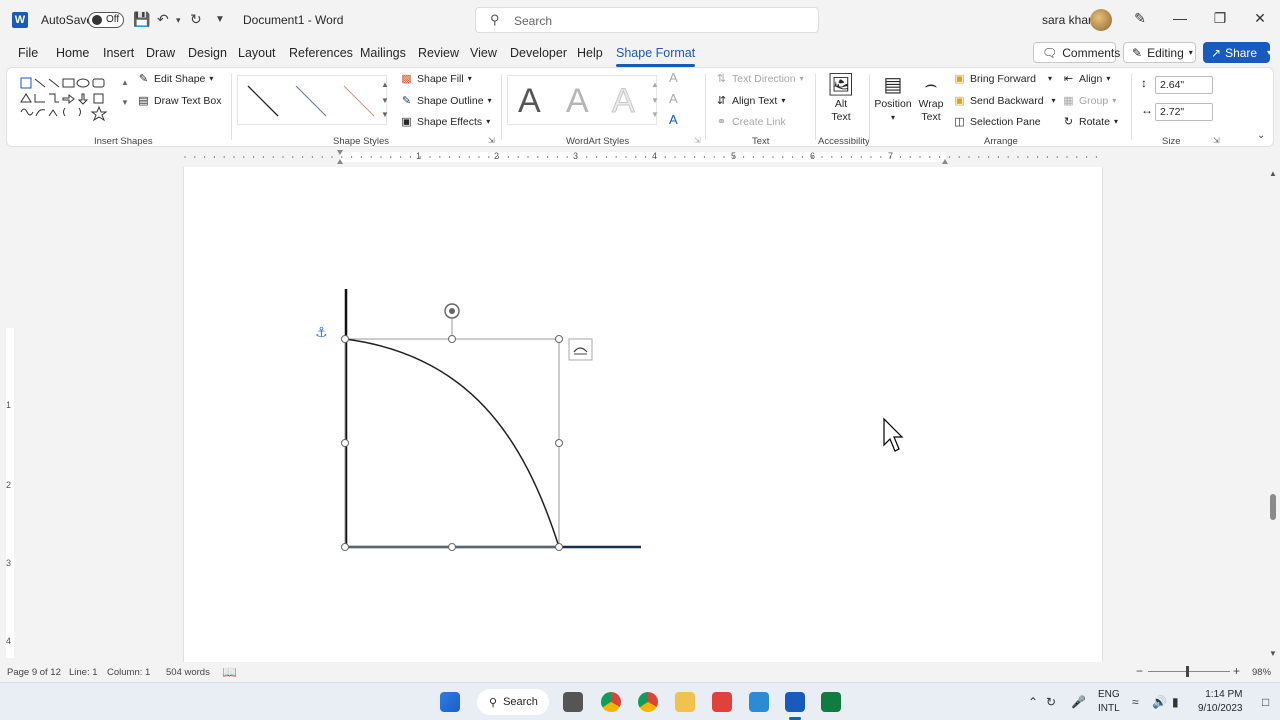 The width and height of the screenshot is (1280, 720). Describe the element at coordinates (750, 122) in the screenshot. I see `create-link-button: ⚭ Create Link` at that location.